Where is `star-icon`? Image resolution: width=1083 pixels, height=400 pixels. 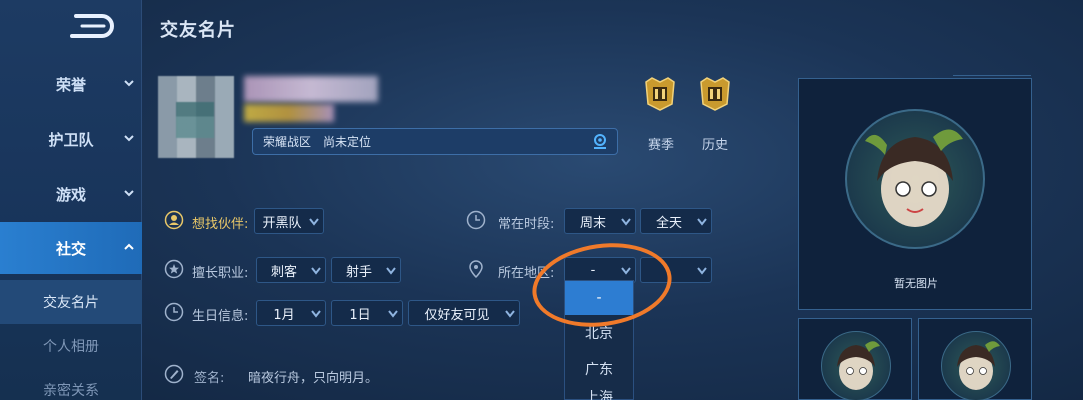 star-icon is located at coordinates (174, 269).